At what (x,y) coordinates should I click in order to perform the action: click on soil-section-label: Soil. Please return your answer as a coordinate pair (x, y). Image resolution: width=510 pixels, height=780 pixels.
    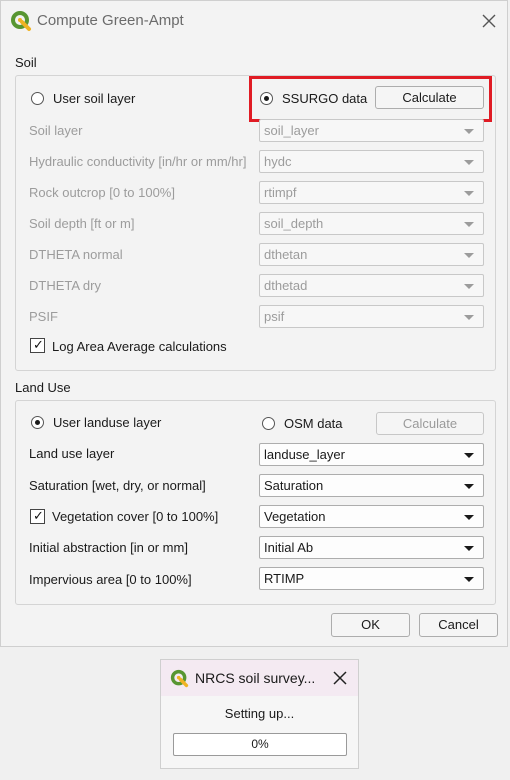
    Looking at the image, I should click on (26, 62).